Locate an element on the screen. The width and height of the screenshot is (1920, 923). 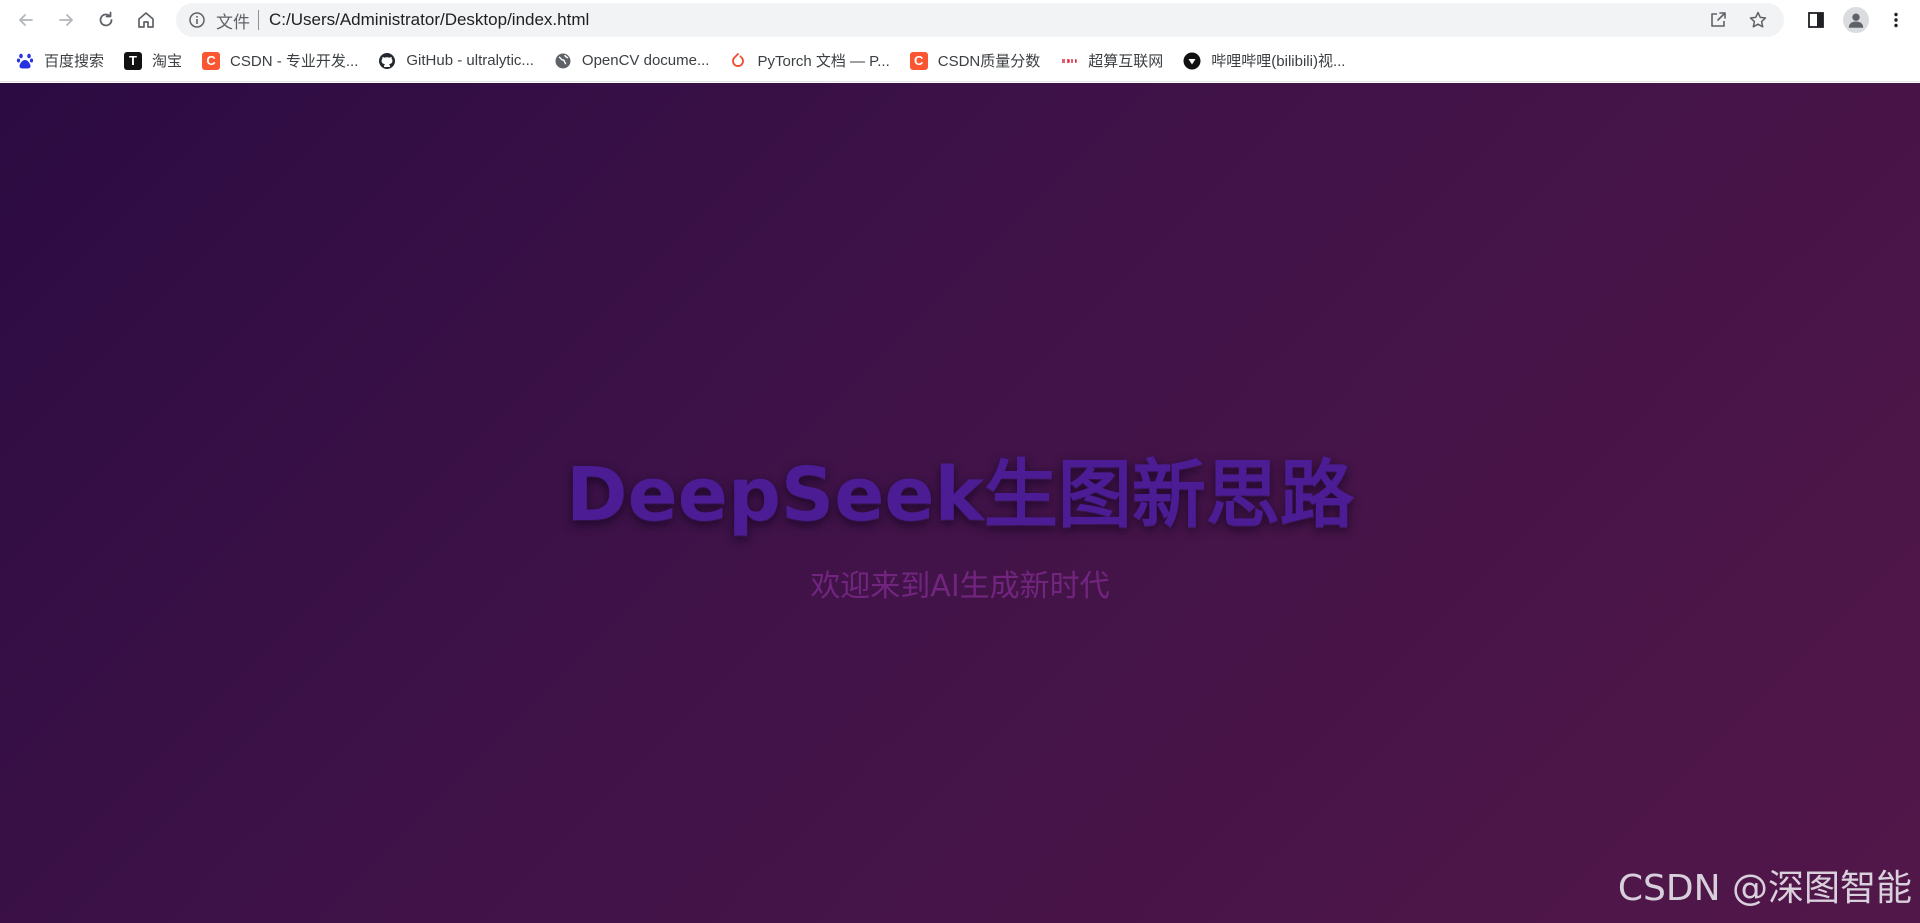
bookmark-scnet: 超算互联网 is located at coordinates (1111, 61).